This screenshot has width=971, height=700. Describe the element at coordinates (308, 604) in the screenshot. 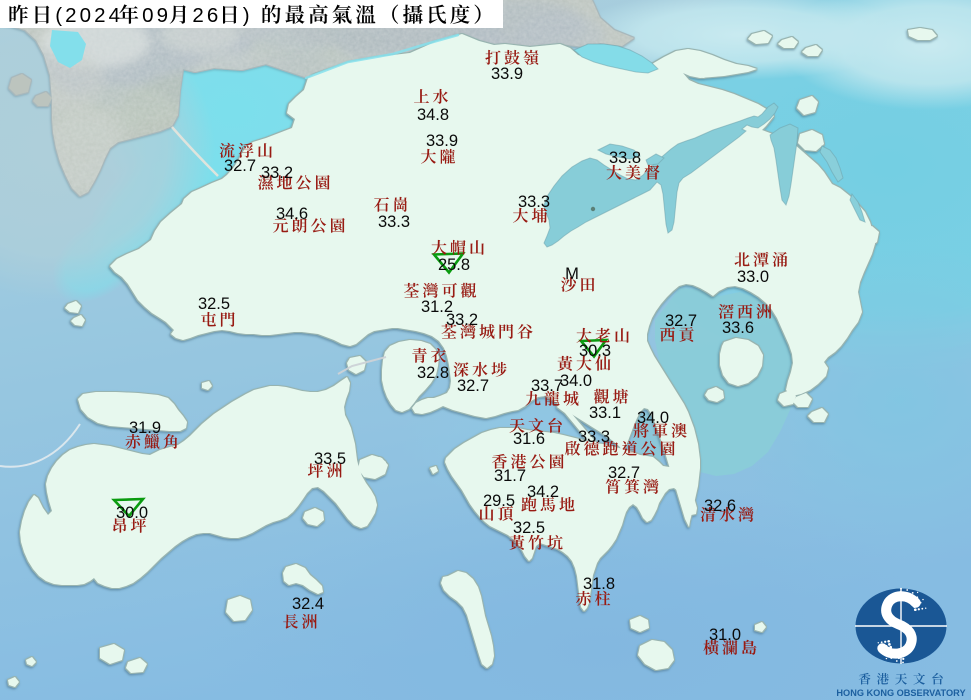

I see `svg-text: 32.4` at that location.